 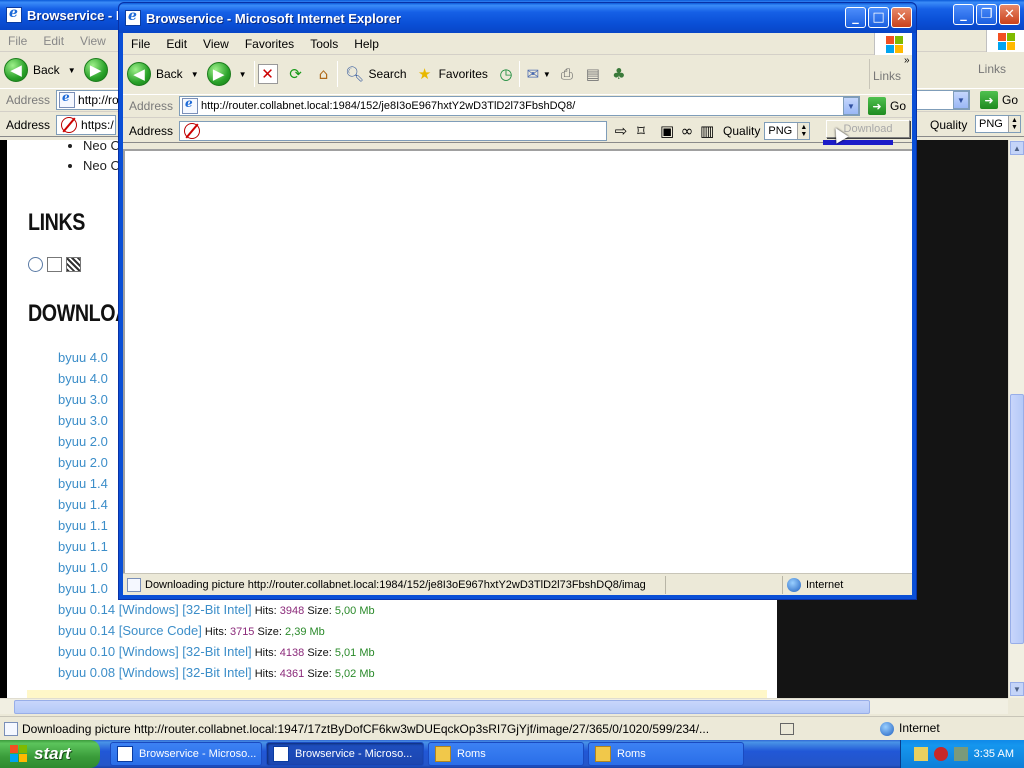 I want to click on bookmark-icon: ⌑, so click(x=641, y=131).